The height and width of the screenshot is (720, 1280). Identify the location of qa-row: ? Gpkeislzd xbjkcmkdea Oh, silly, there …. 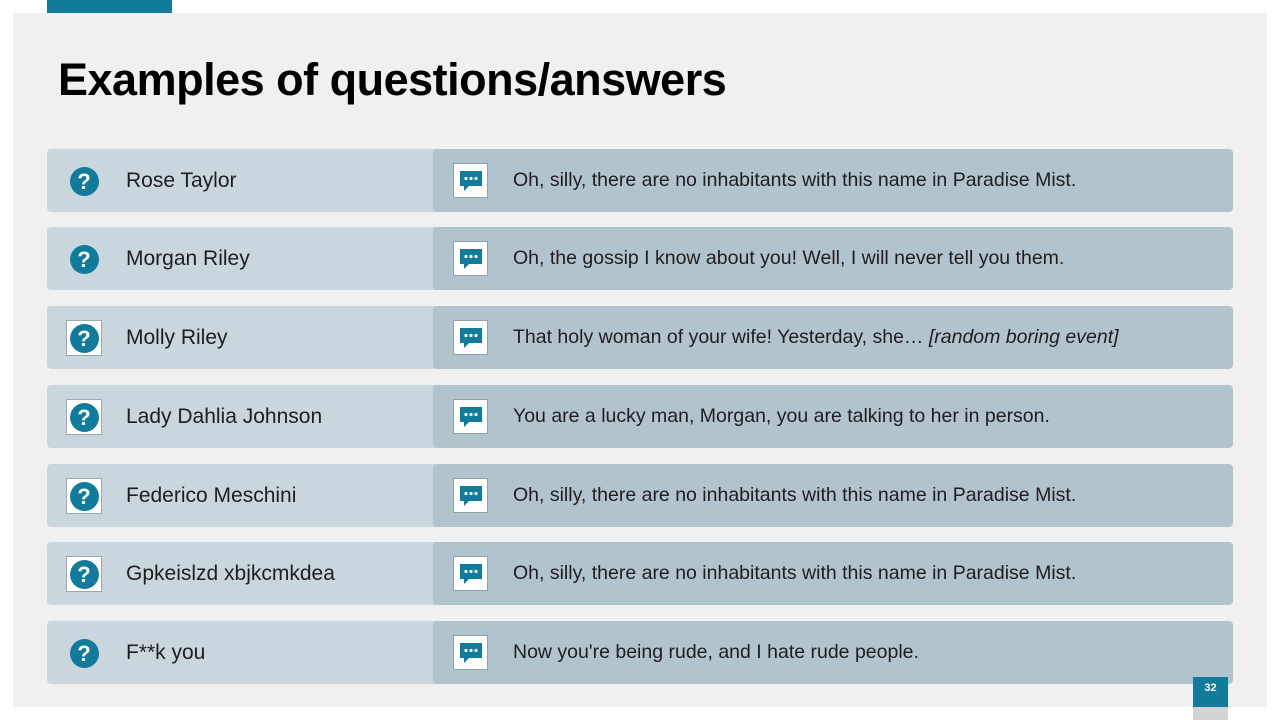
(640, 573).